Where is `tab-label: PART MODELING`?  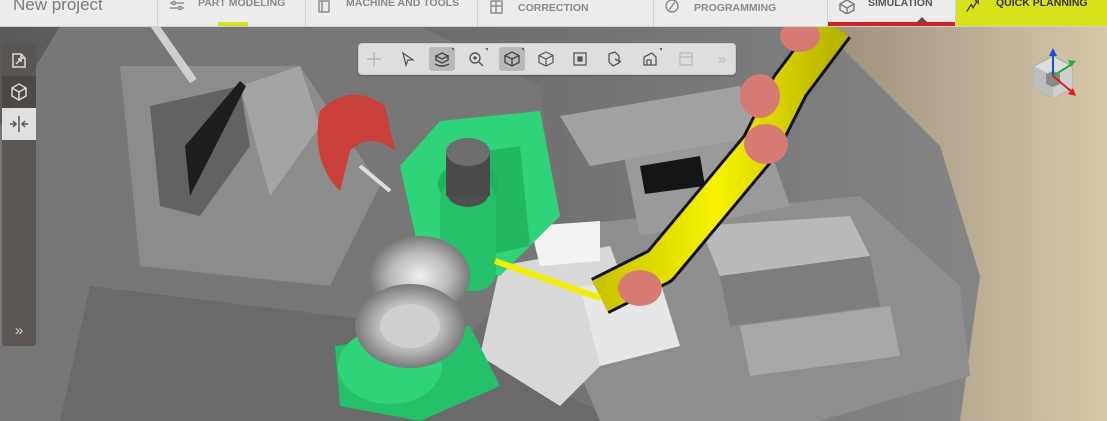
tab-label: PART MODELING is located at coordinates (242, 4).